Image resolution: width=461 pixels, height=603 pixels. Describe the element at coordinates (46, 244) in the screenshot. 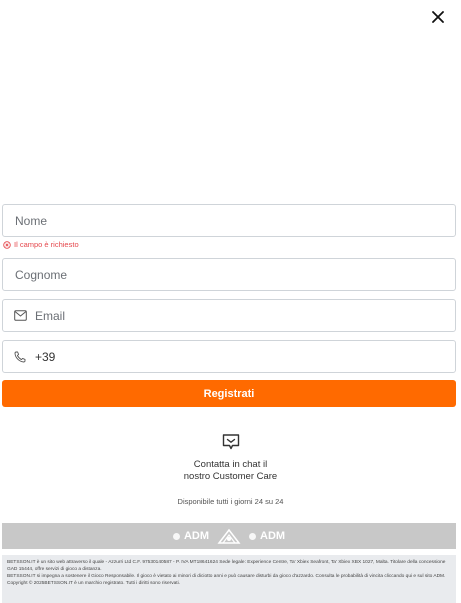

I see `nome-error-text: Il campo è richiesto` at that location.